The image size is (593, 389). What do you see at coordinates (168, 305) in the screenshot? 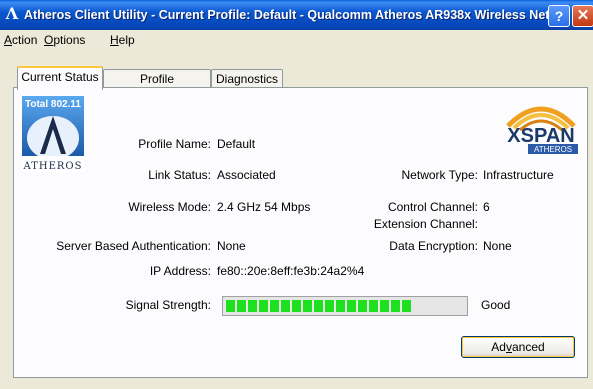
I see `signal-strength-label: Signal Strength:` at bounding box center [168, 305].